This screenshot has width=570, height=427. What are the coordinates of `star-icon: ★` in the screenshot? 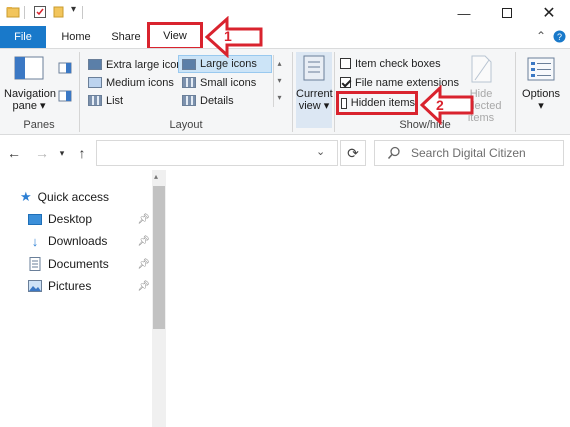 It's located at (26, 196).